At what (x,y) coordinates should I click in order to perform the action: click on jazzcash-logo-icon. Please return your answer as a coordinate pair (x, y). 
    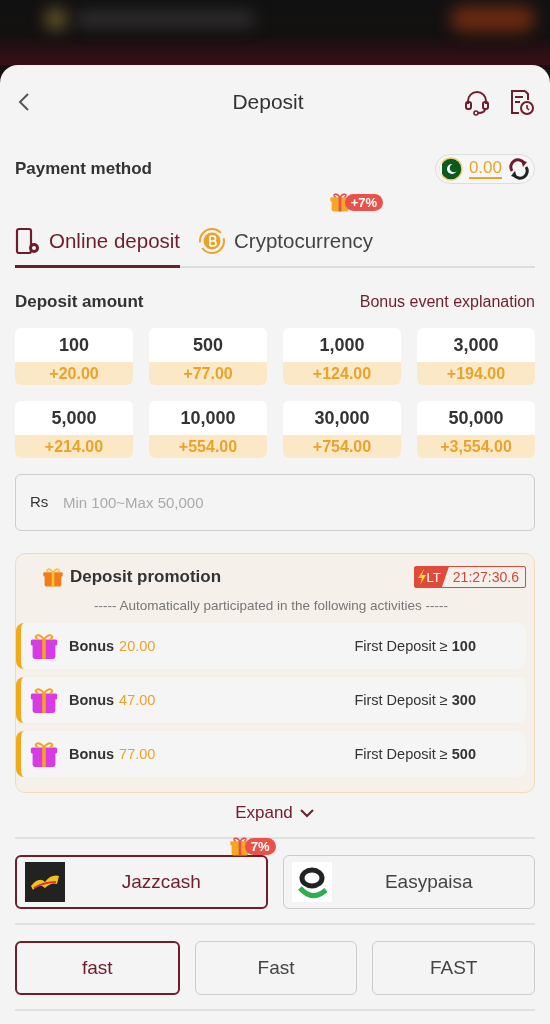
    Looking at the image, I should click on (45, 882).